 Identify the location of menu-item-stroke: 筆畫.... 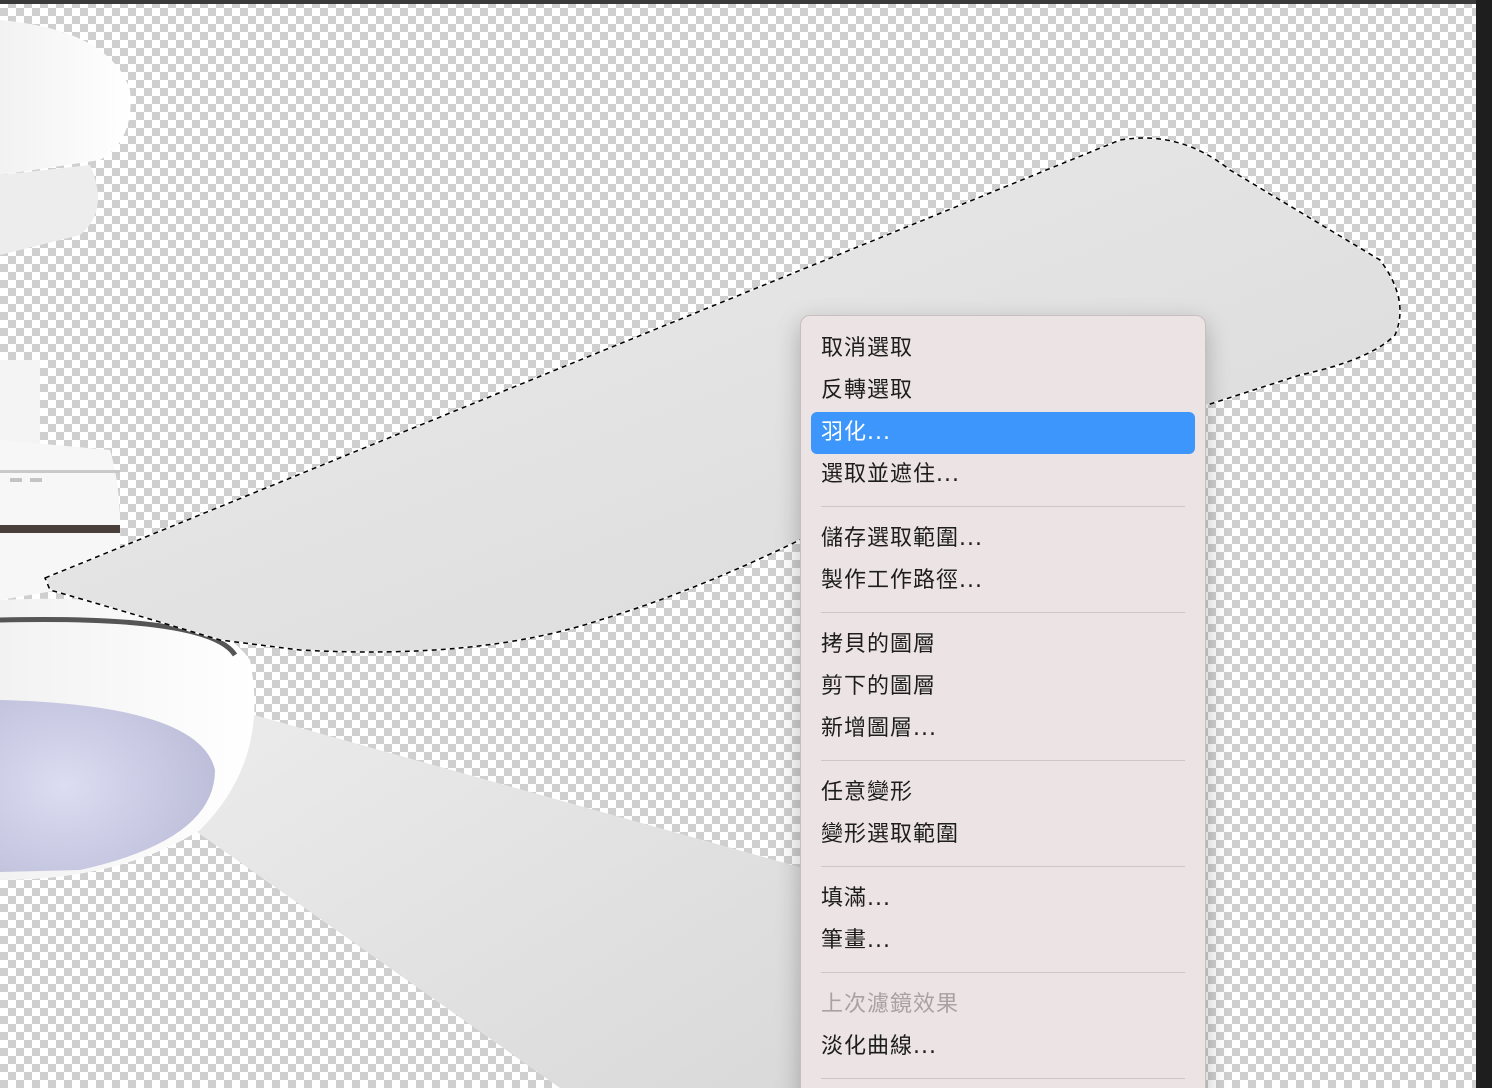
(1003, 941).